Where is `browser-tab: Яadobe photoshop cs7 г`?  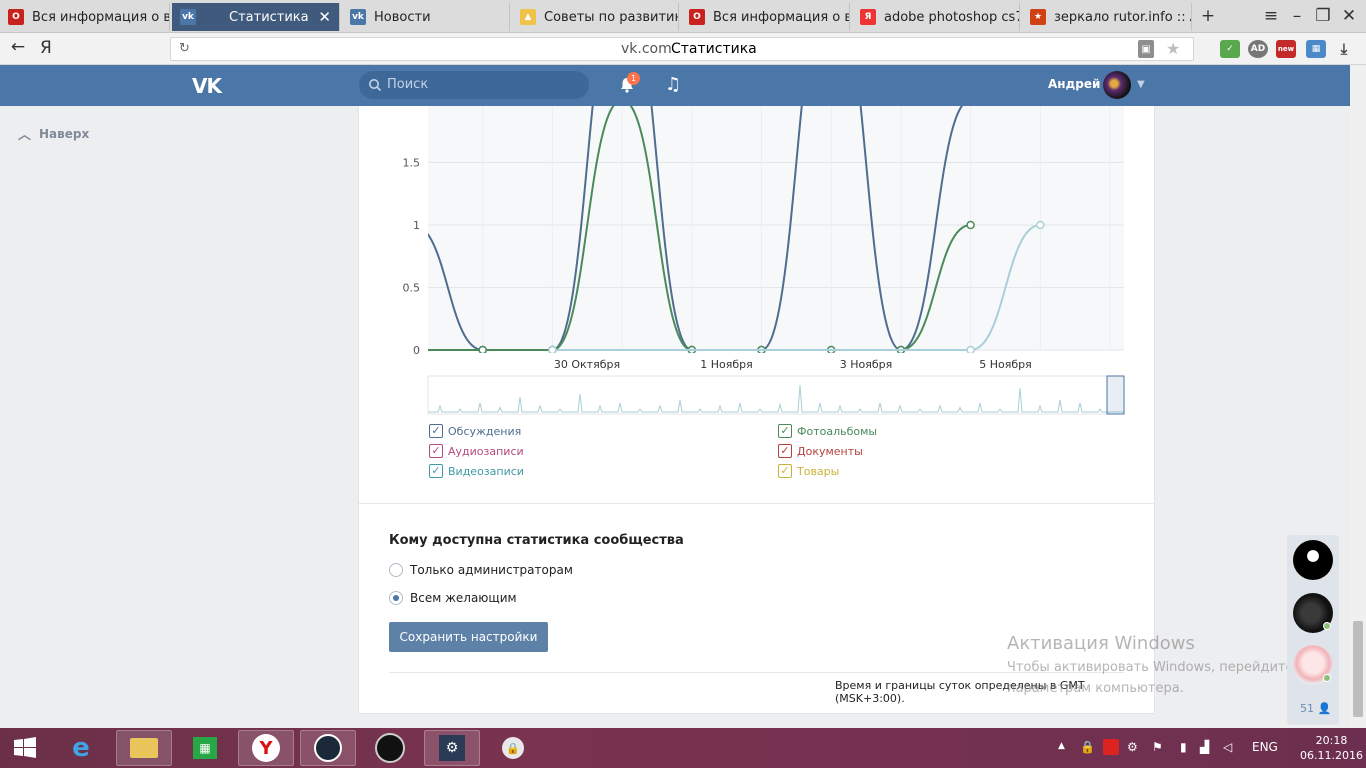
browser-tab: Яadobe photoshop cs7 г is located at coordinates (936, 17).